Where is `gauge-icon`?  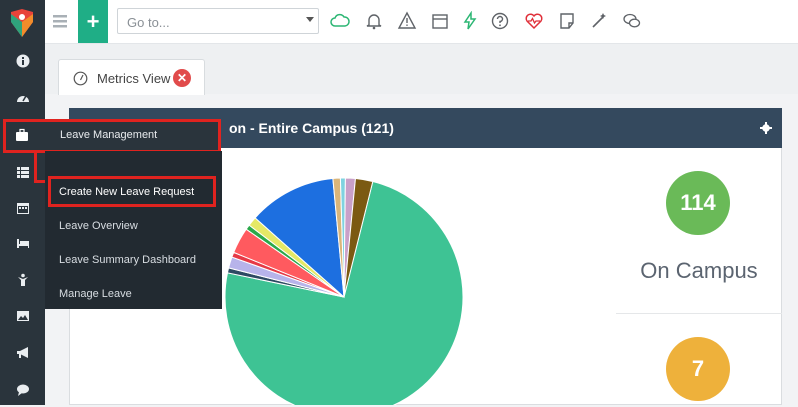
gauge-icon is located at coordinates (80, 78).